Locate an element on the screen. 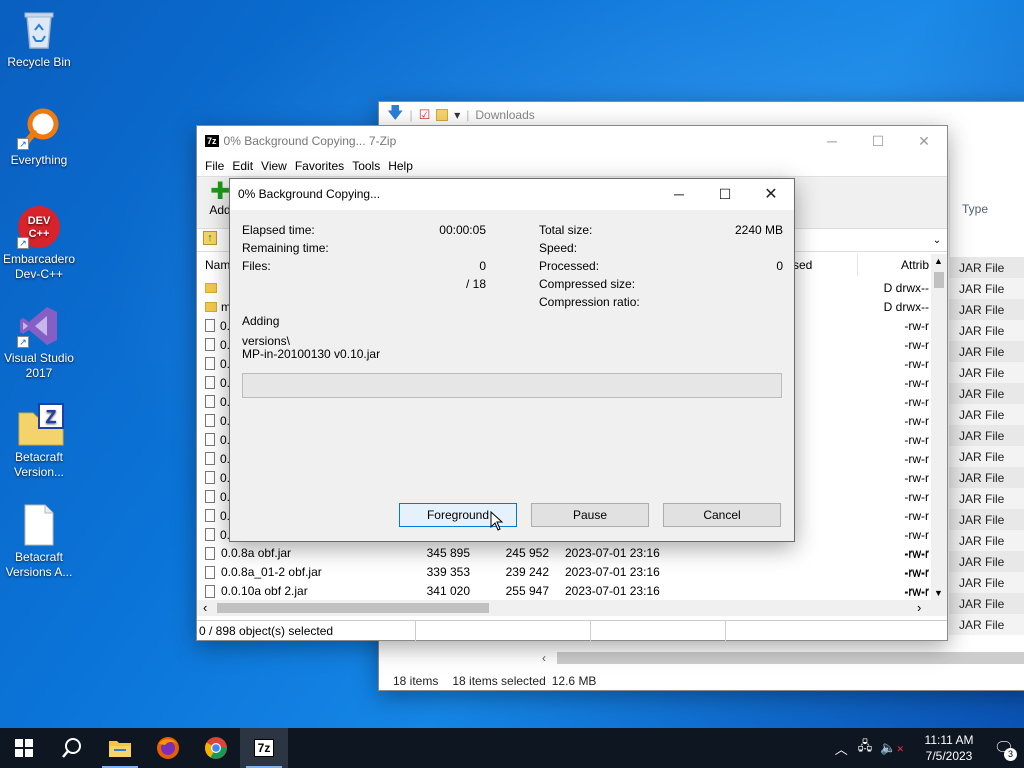 The height and width of the screenshot is (768, 1024). current-path: versions\ is located at coordinates (266, 341).